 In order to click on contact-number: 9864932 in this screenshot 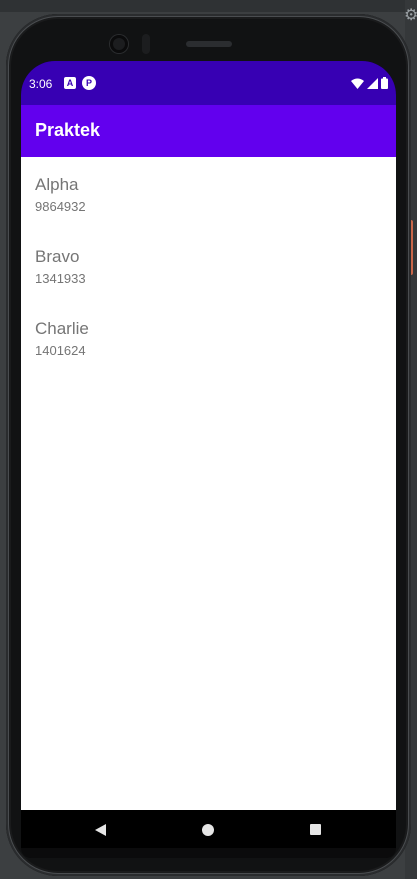, I will do `click(60, 206)`.